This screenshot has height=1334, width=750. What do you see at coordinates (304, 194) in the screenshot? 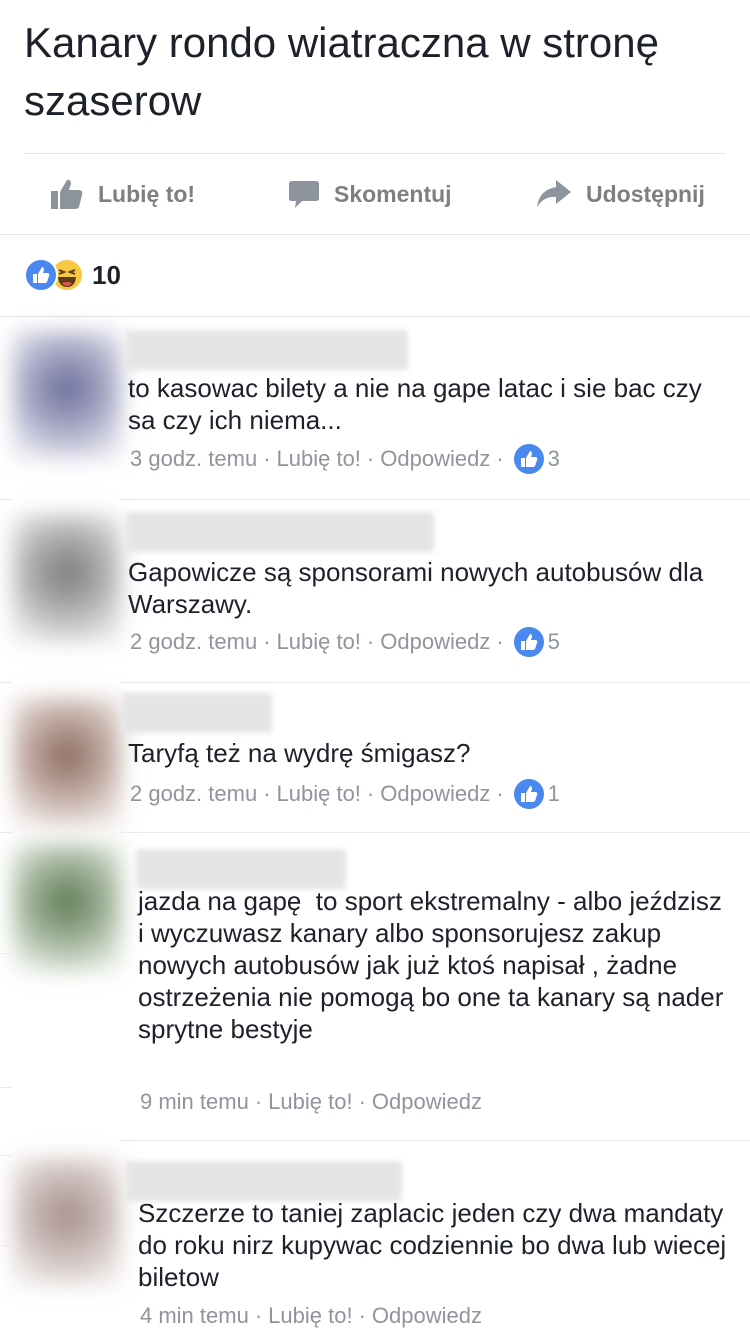
I see `comment-icon` at bounding box center [304, 194].